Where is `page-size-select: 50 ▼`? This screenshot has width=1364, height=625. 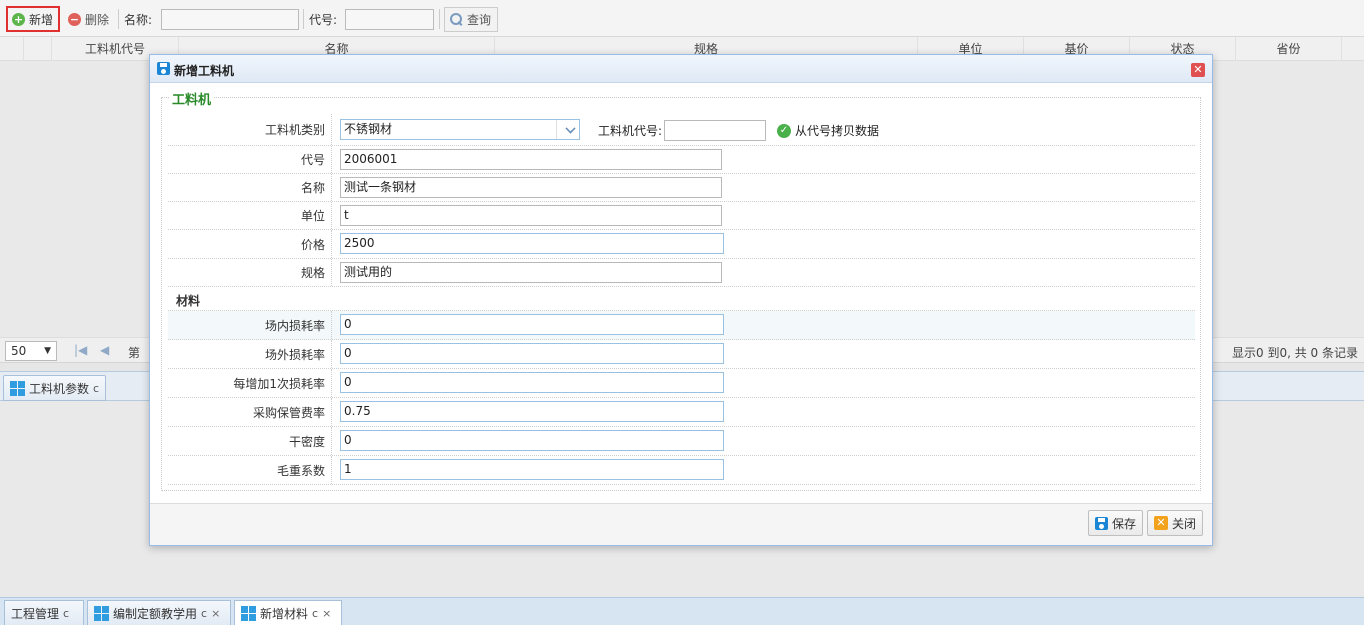 page-size-select: 50 ▼ is located at coordinates (31, 351).